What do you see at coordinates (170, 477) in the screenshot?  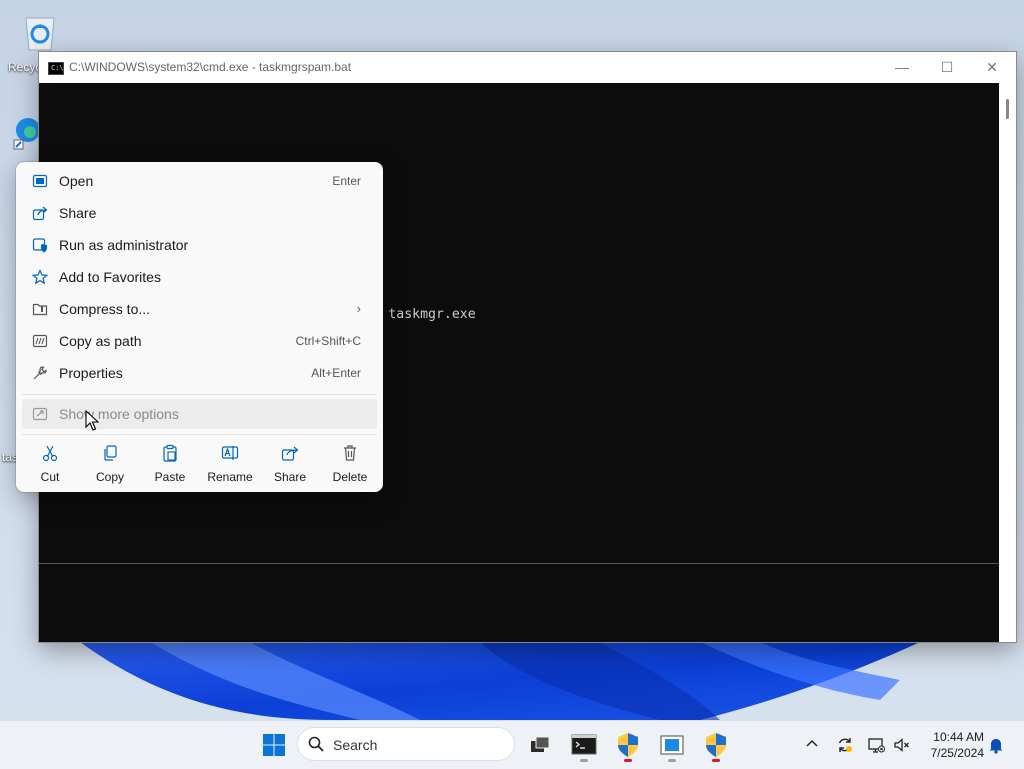 I see `quick-action-label: Paste` at bounding box center [170, 477].